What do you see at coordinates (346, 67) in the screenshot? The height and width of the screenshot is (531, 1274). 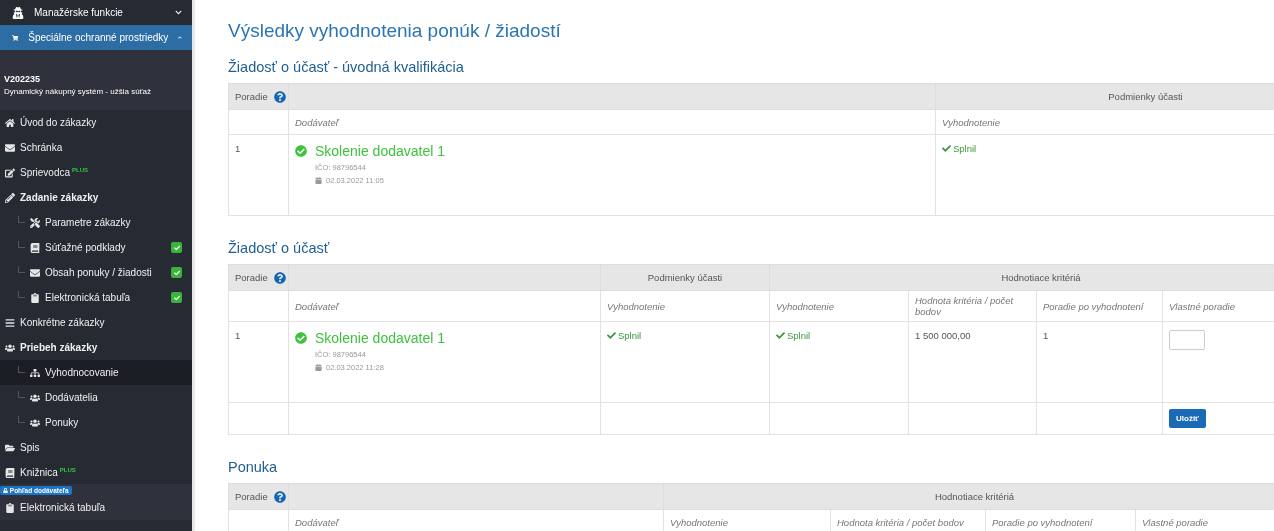 I see `section-heading: Žiadosť o účasť - úvodná kvalifikácia` at bounding box center [346, 67].